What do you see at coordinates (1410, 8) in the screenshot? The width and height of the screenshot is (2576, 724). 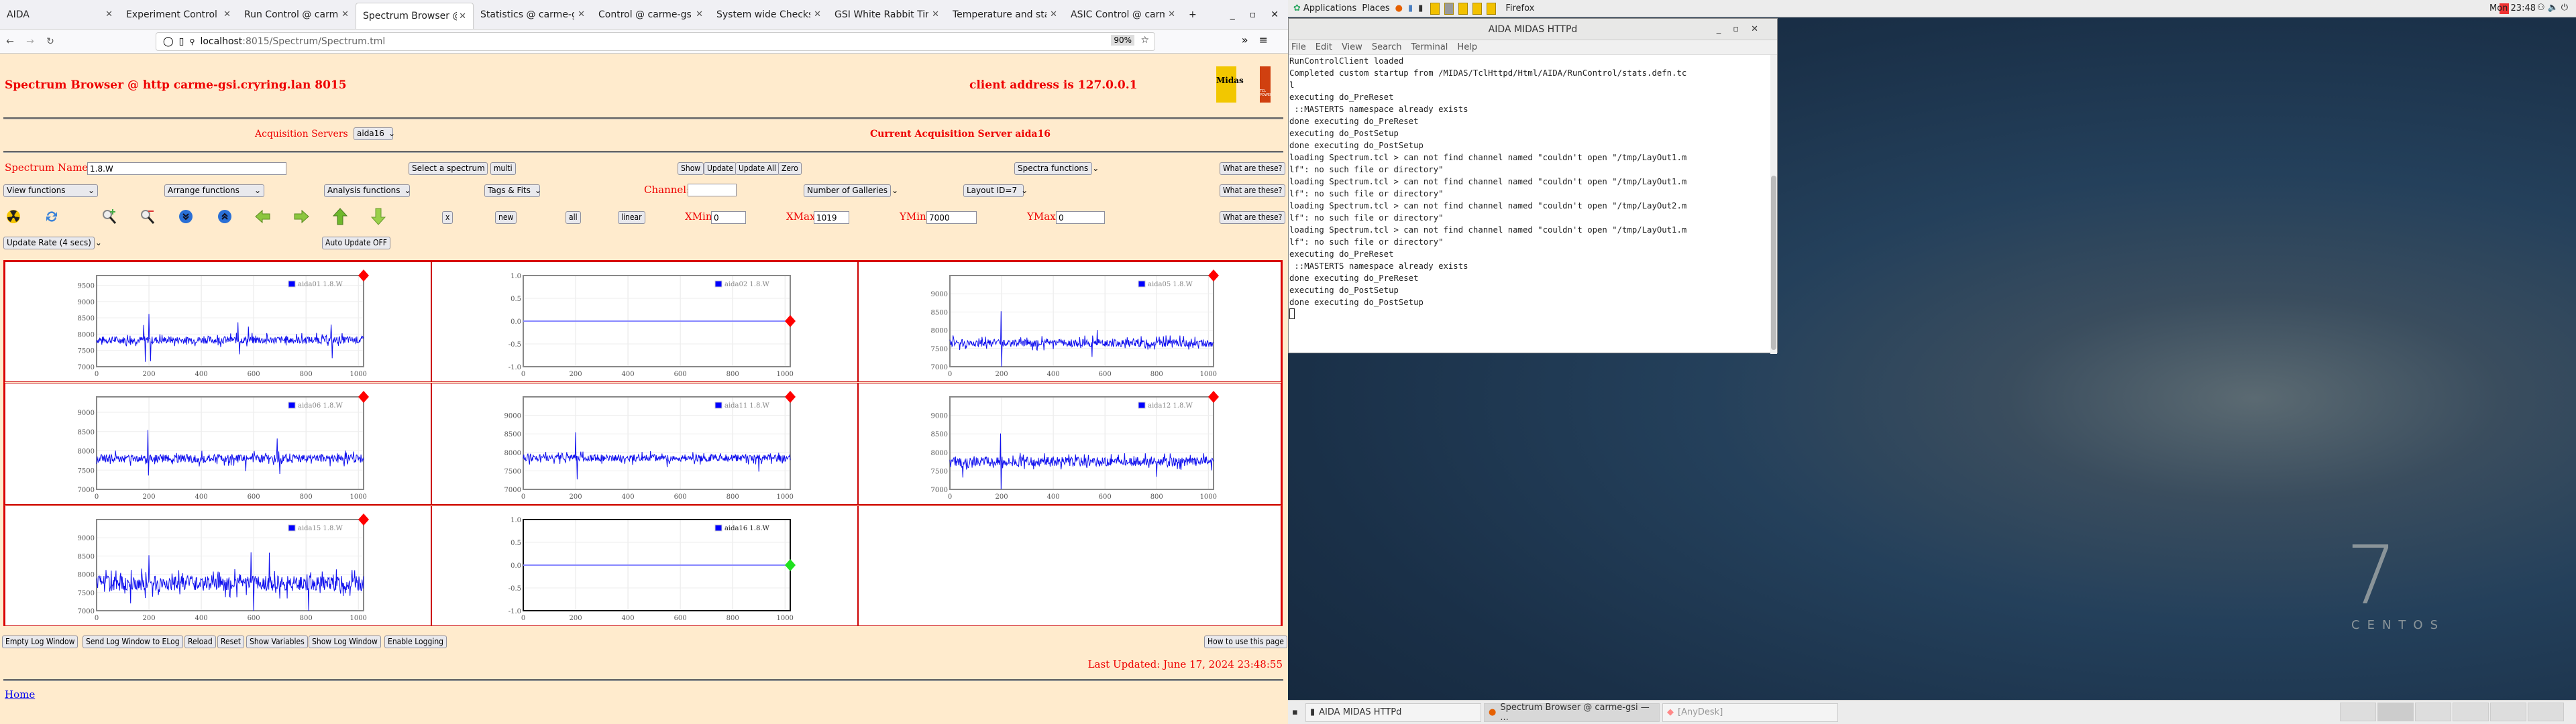 I see `launcher-files-icon: ▮` at bounding box center [1410, 8].